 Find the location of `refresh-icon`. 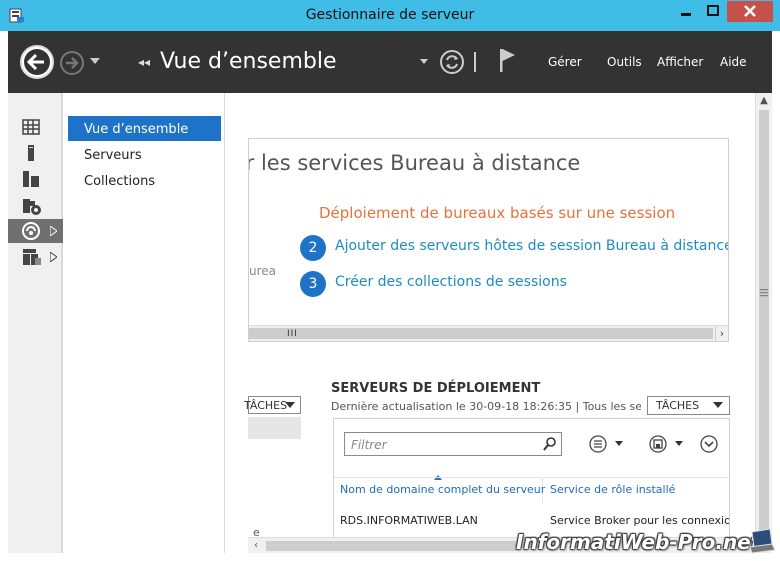

refresh-icon is located at coordinates (452, 62).